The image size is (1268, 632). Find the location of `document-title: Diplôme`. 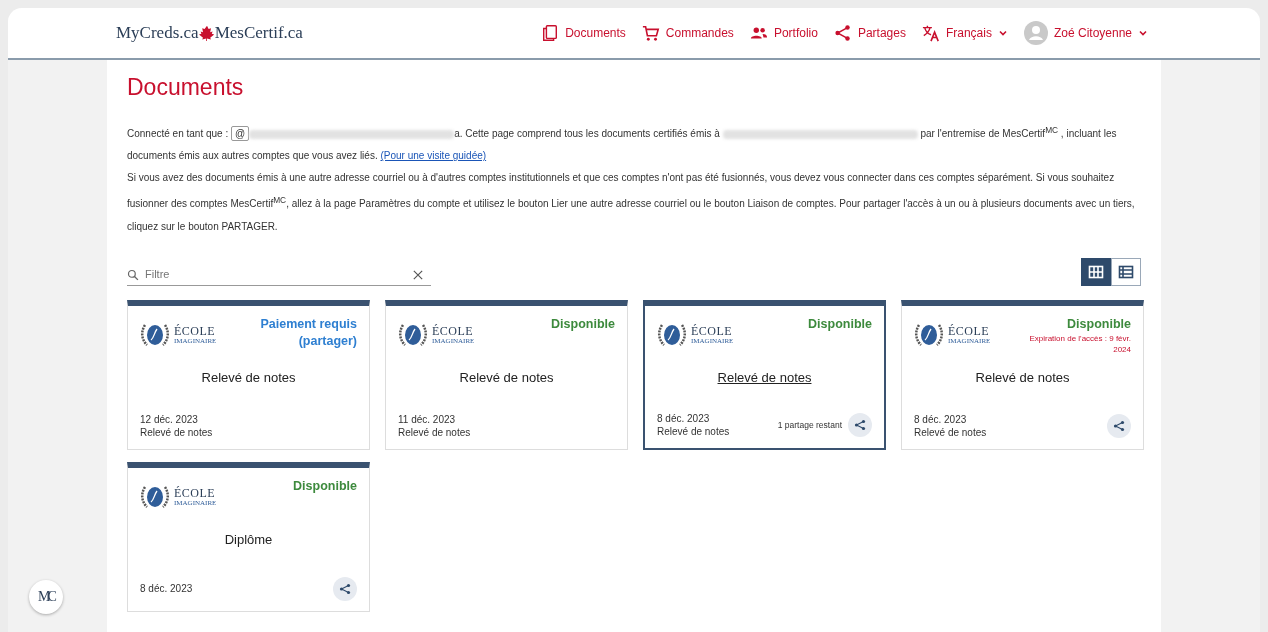

document-title: Diplôme is located at coordinates (248, 539).